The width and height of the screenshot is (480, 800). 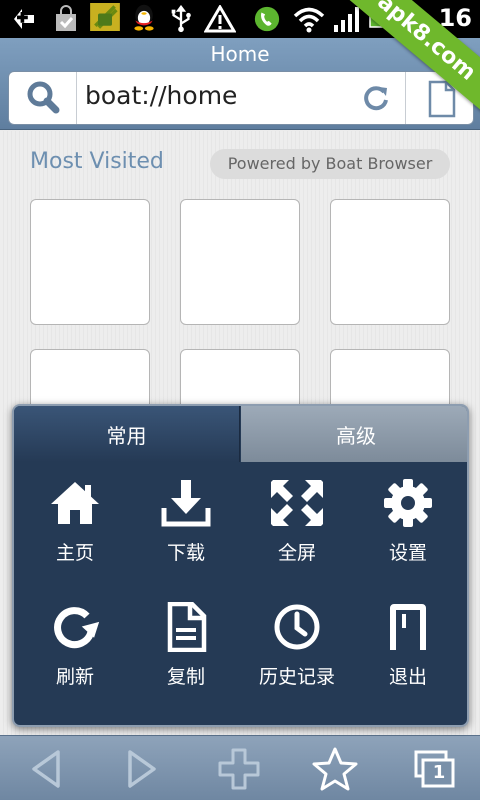 What do you see at coordinates (296, 553) in the screenshot?
I see `menu-label: 全屏` at bounding box center [296, 553].